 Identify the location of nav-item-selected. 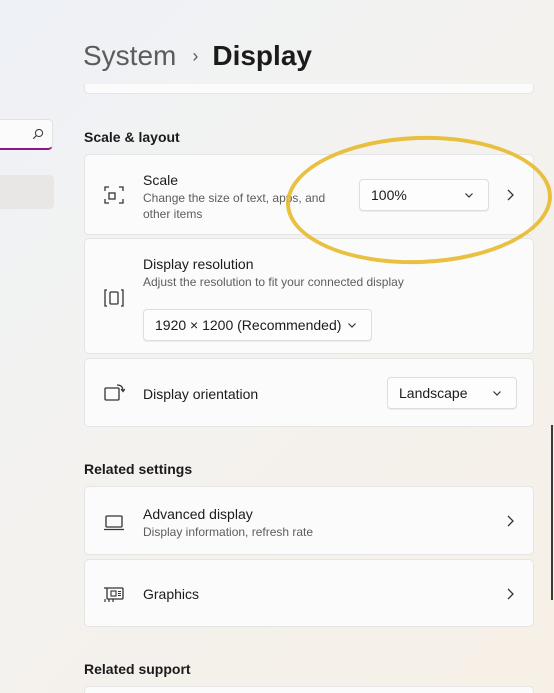
(27, 192).